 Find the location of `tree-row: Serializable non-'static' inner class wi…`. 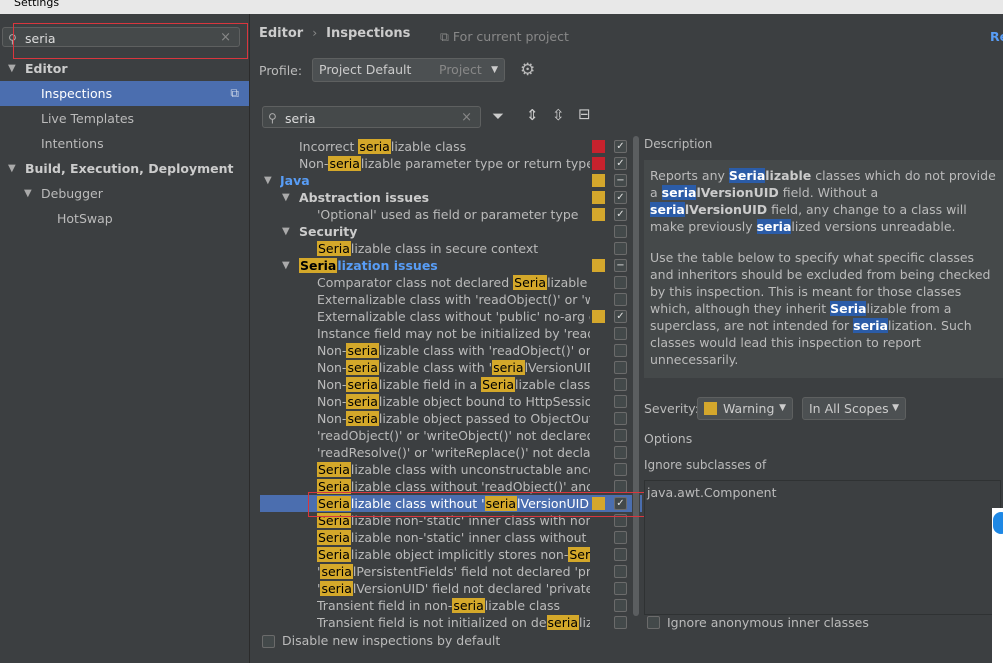

tree-row: Serializable non-'static' inner class wi… is located at coordinates (451, 537).